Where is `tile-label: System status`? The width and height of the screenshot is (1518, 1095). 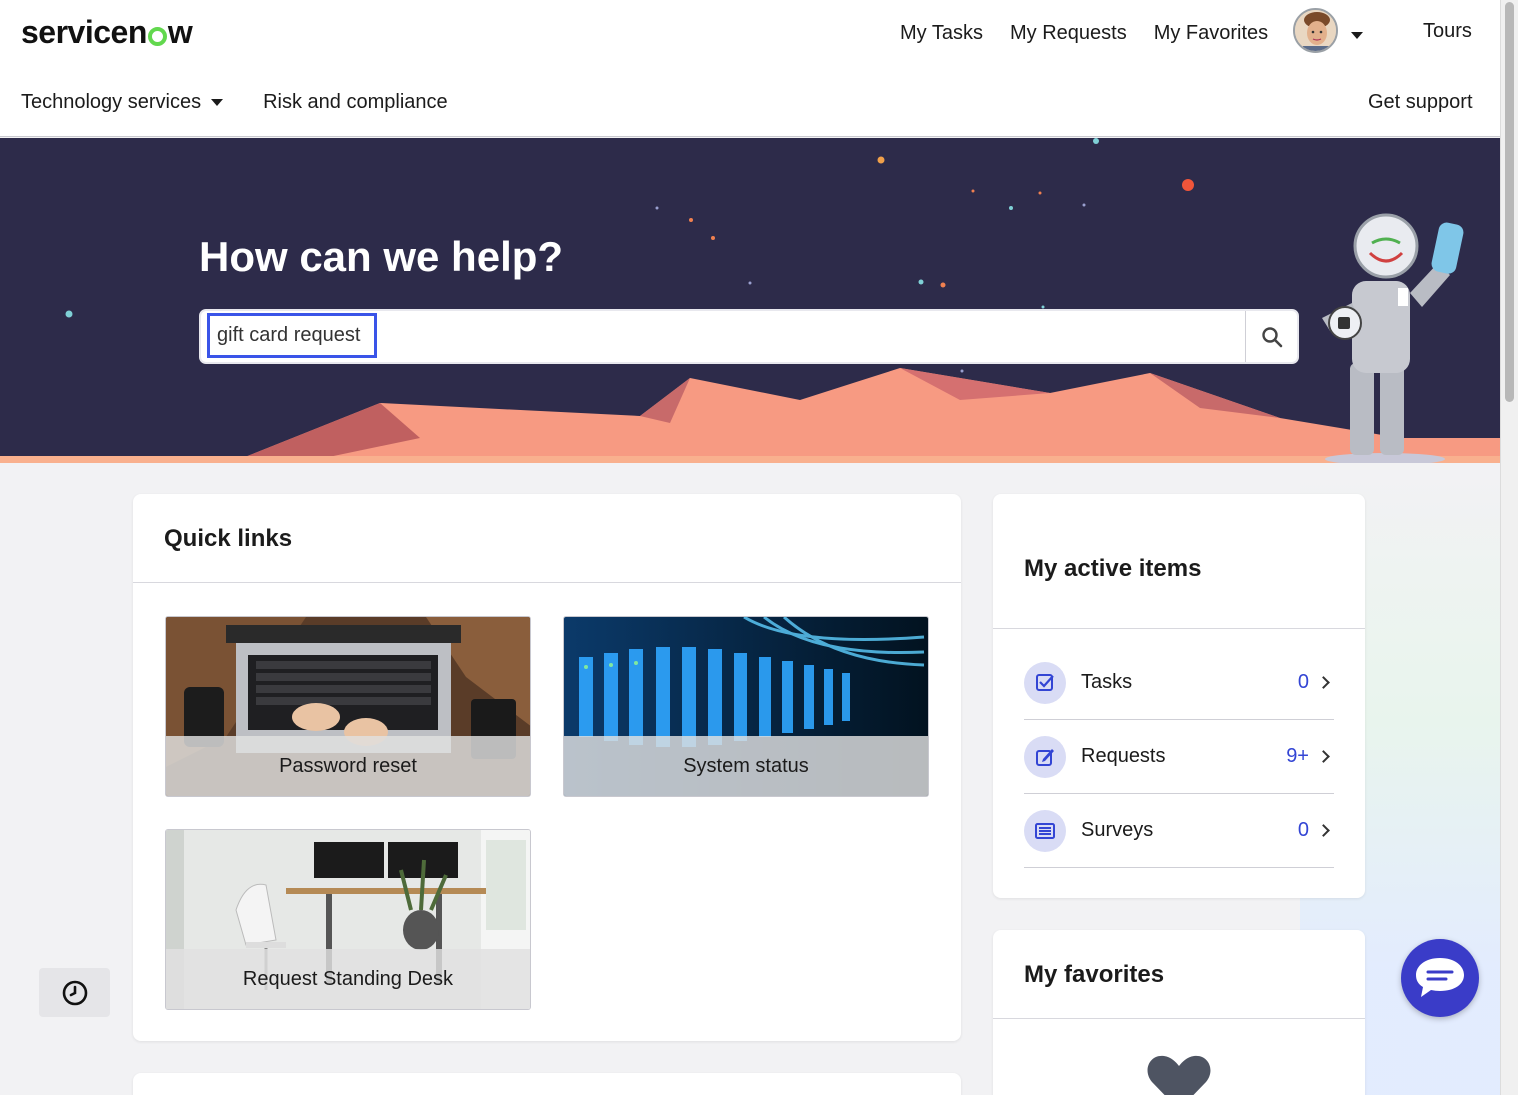
tile-label: System status is located at coordinates (746, 766).